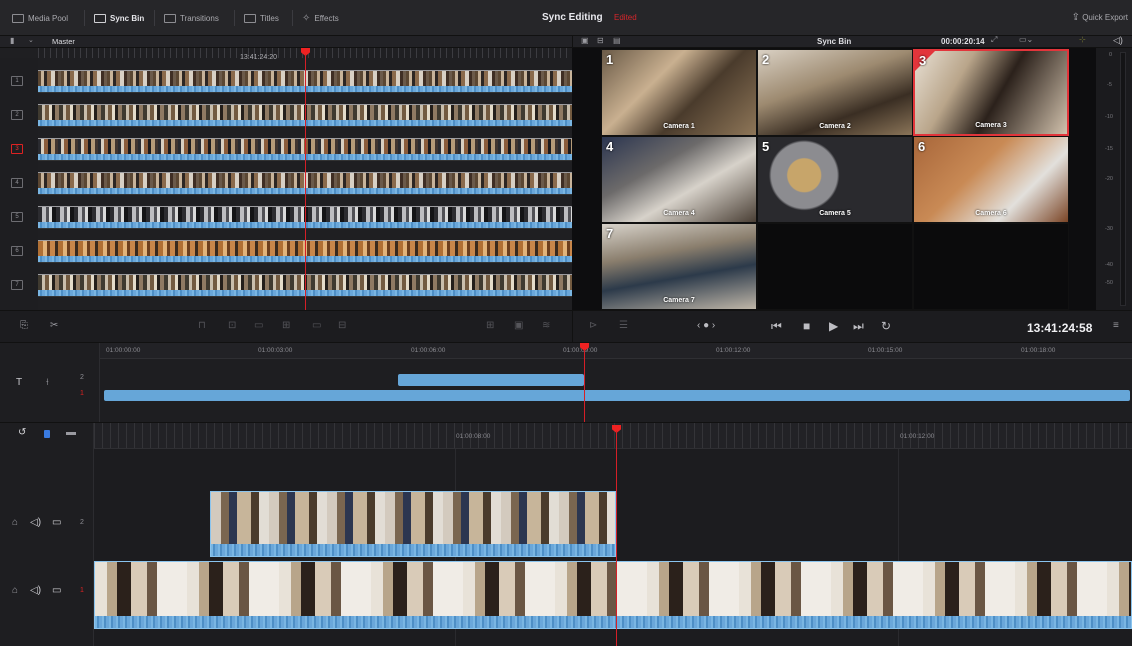  What do you see at coordinates (546, 325) in the screenshot?
I see `waveform-icon: ≋` at bounding box center [546, 325].